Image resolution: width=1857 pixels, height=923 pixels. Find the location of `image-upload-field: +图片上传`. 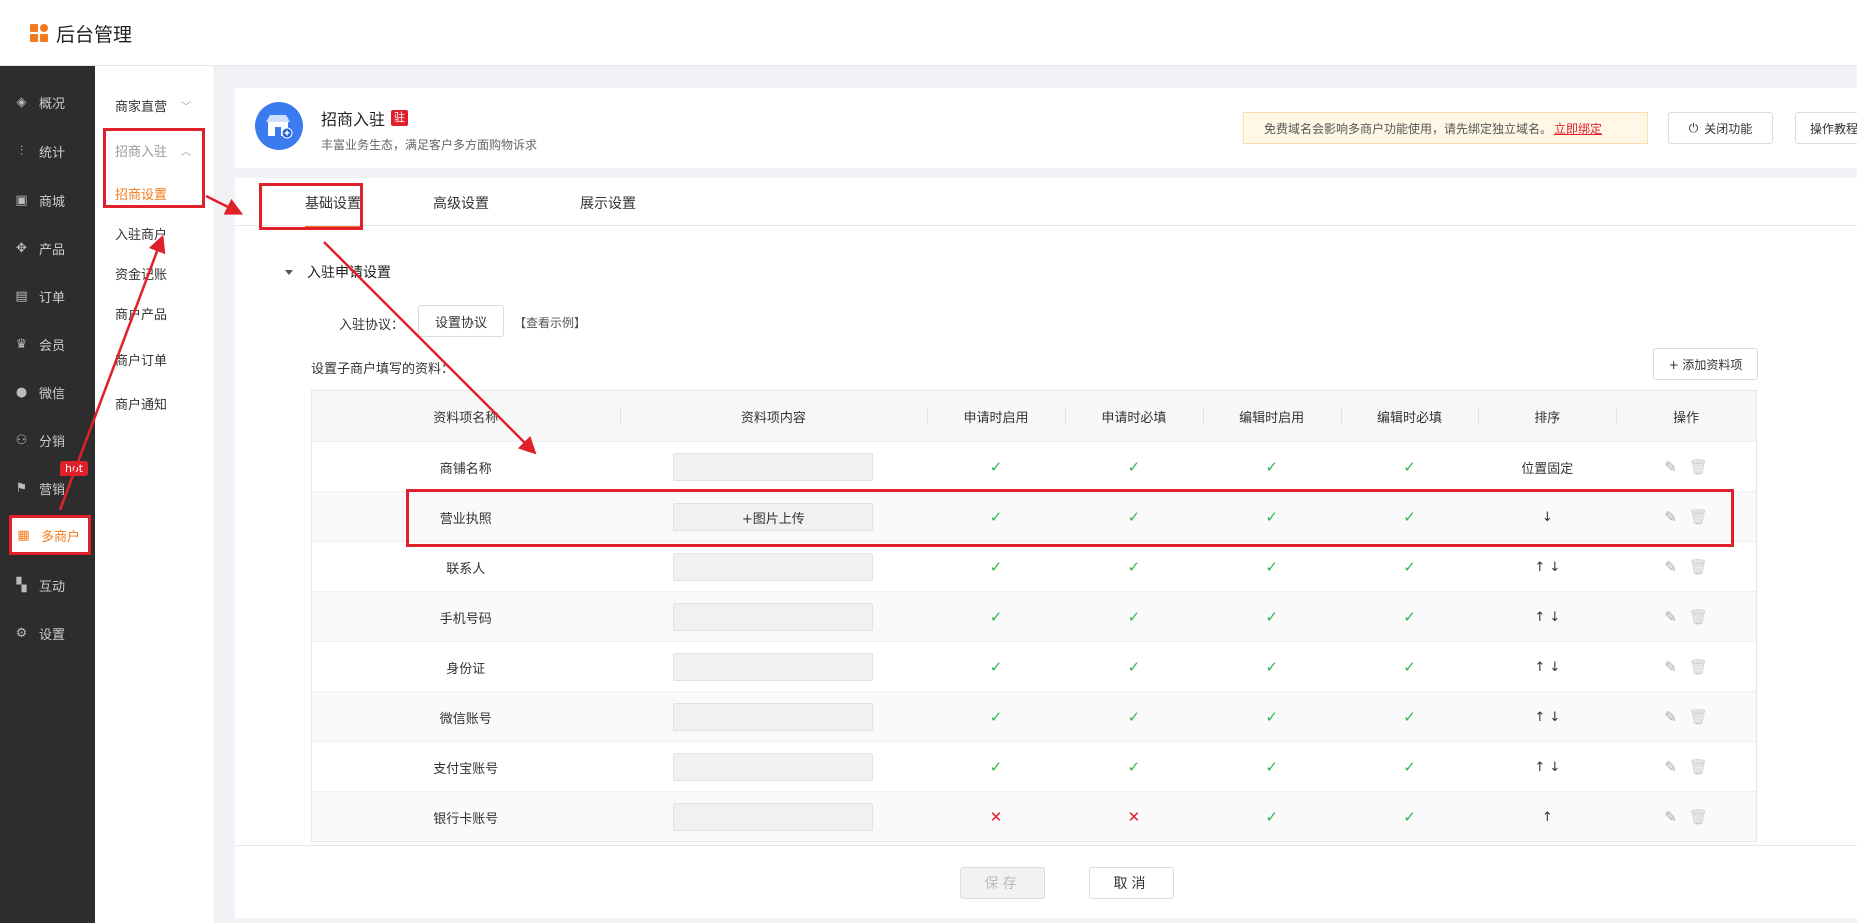

image-upload-field: +图片上传 is located at coordinates (773, 517).